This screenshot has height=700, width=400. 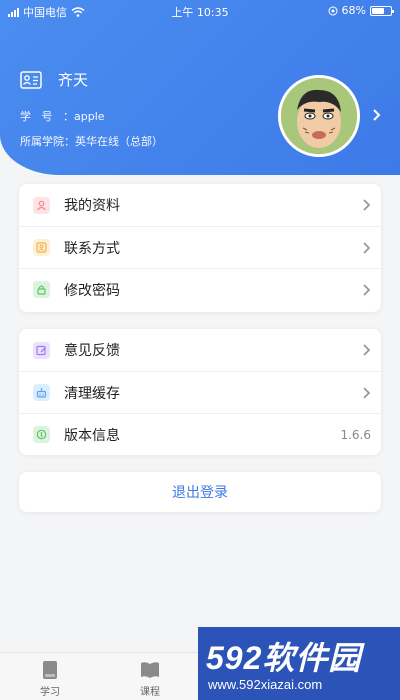 I want to click on tab-label: 课程, so click(x=150, y=692).